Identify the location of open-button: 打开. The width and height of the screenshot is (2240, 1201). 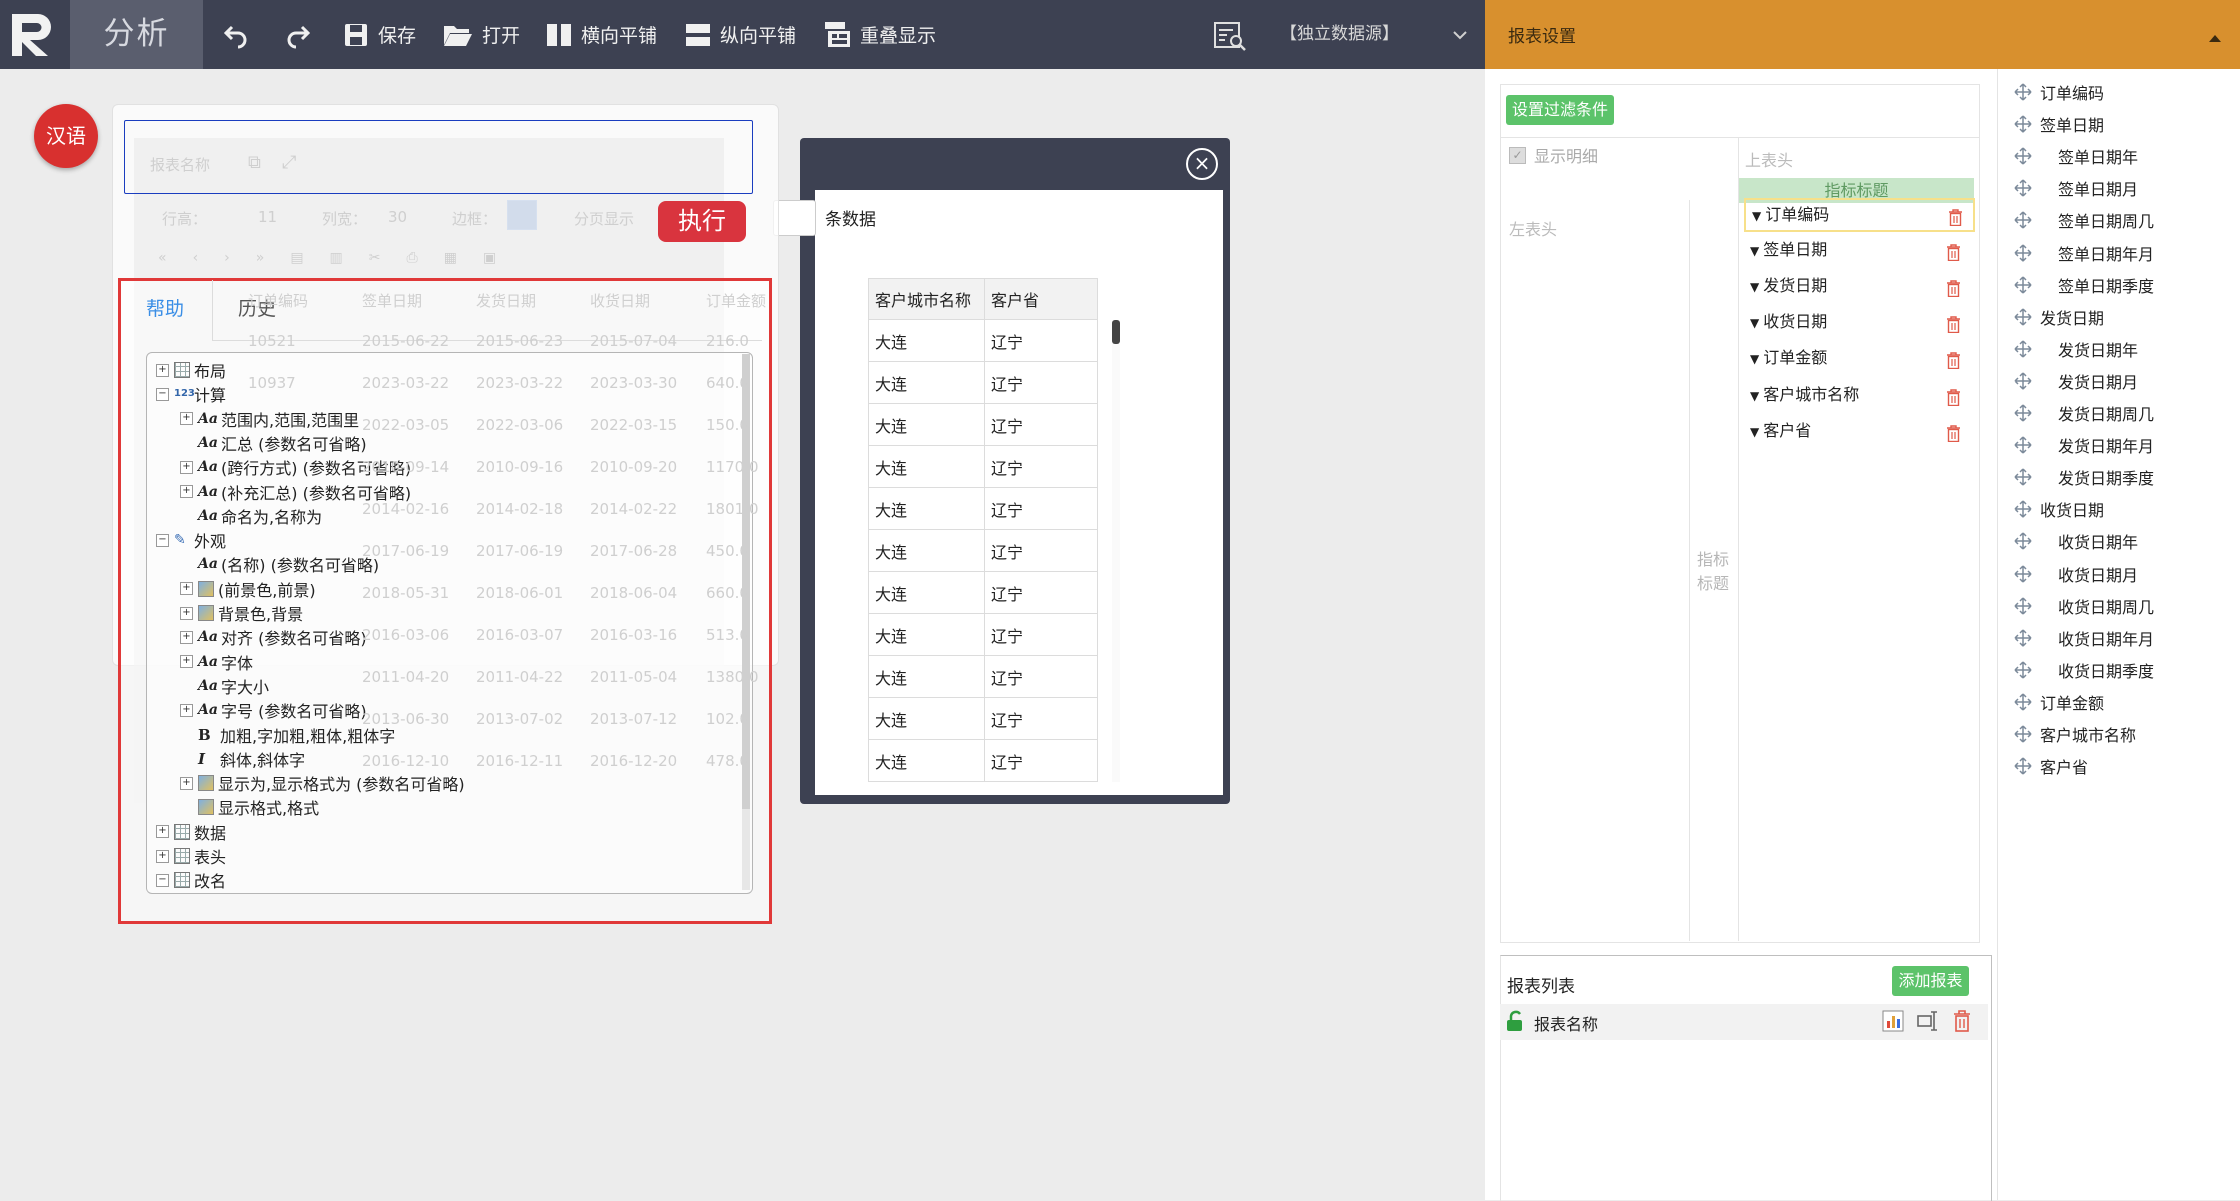
(481, 34).